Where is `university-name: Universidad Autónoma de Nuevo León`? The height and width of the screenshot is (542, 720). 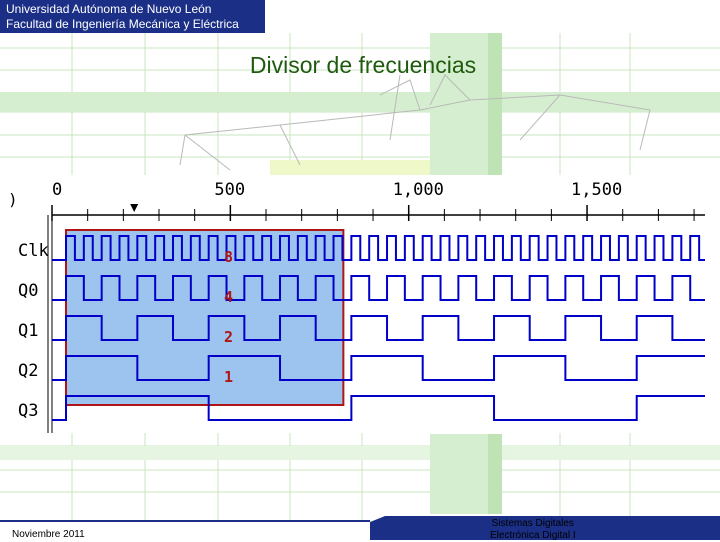 university-name: Universidad Autónoma de Nuevo León is located at coordinates (109, 9).